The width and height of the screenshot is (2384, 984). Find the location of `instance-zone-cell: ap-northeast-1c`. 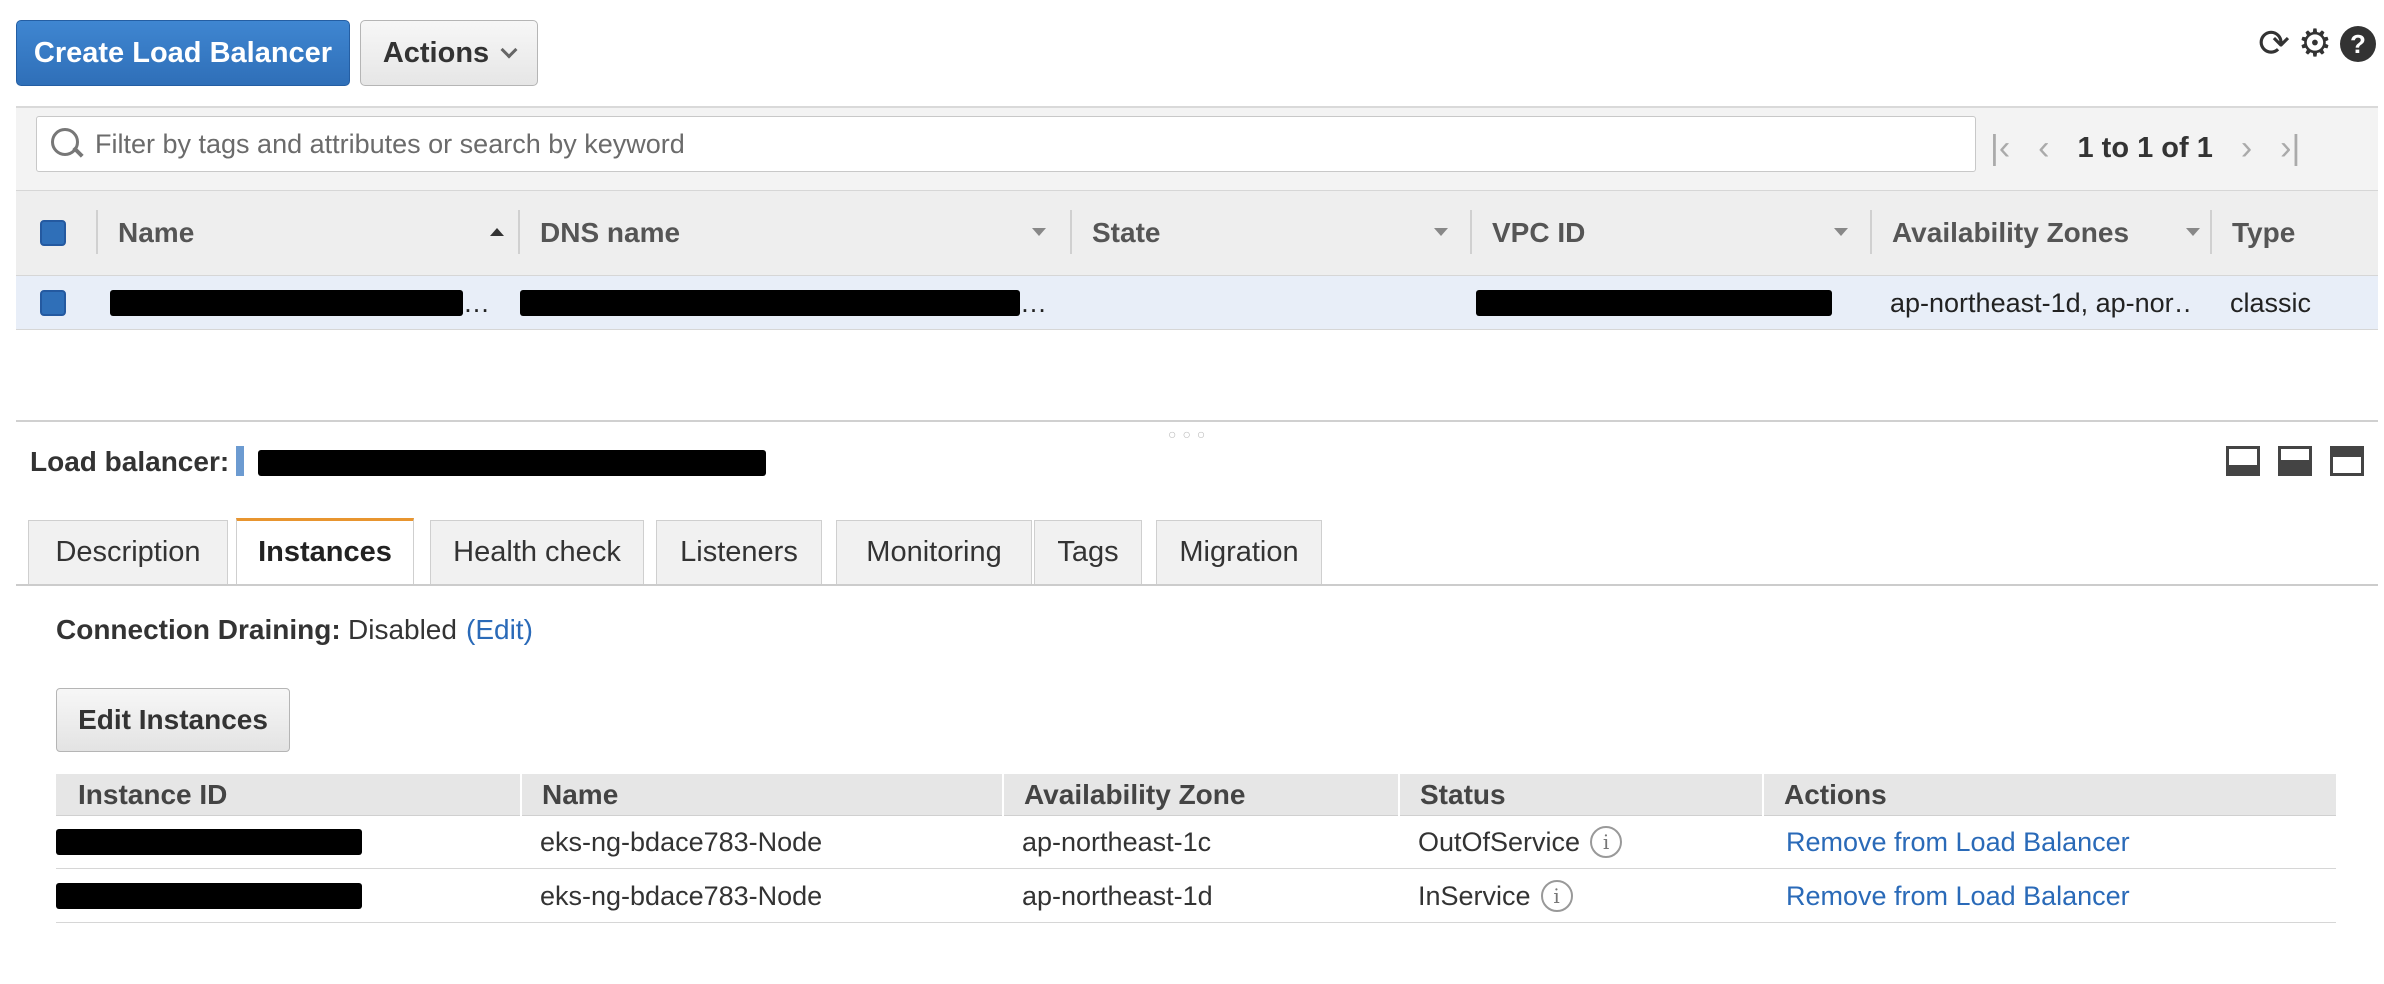

instance-zone-cell: ap-northeast-1c is located at coordinates (1117, 841).